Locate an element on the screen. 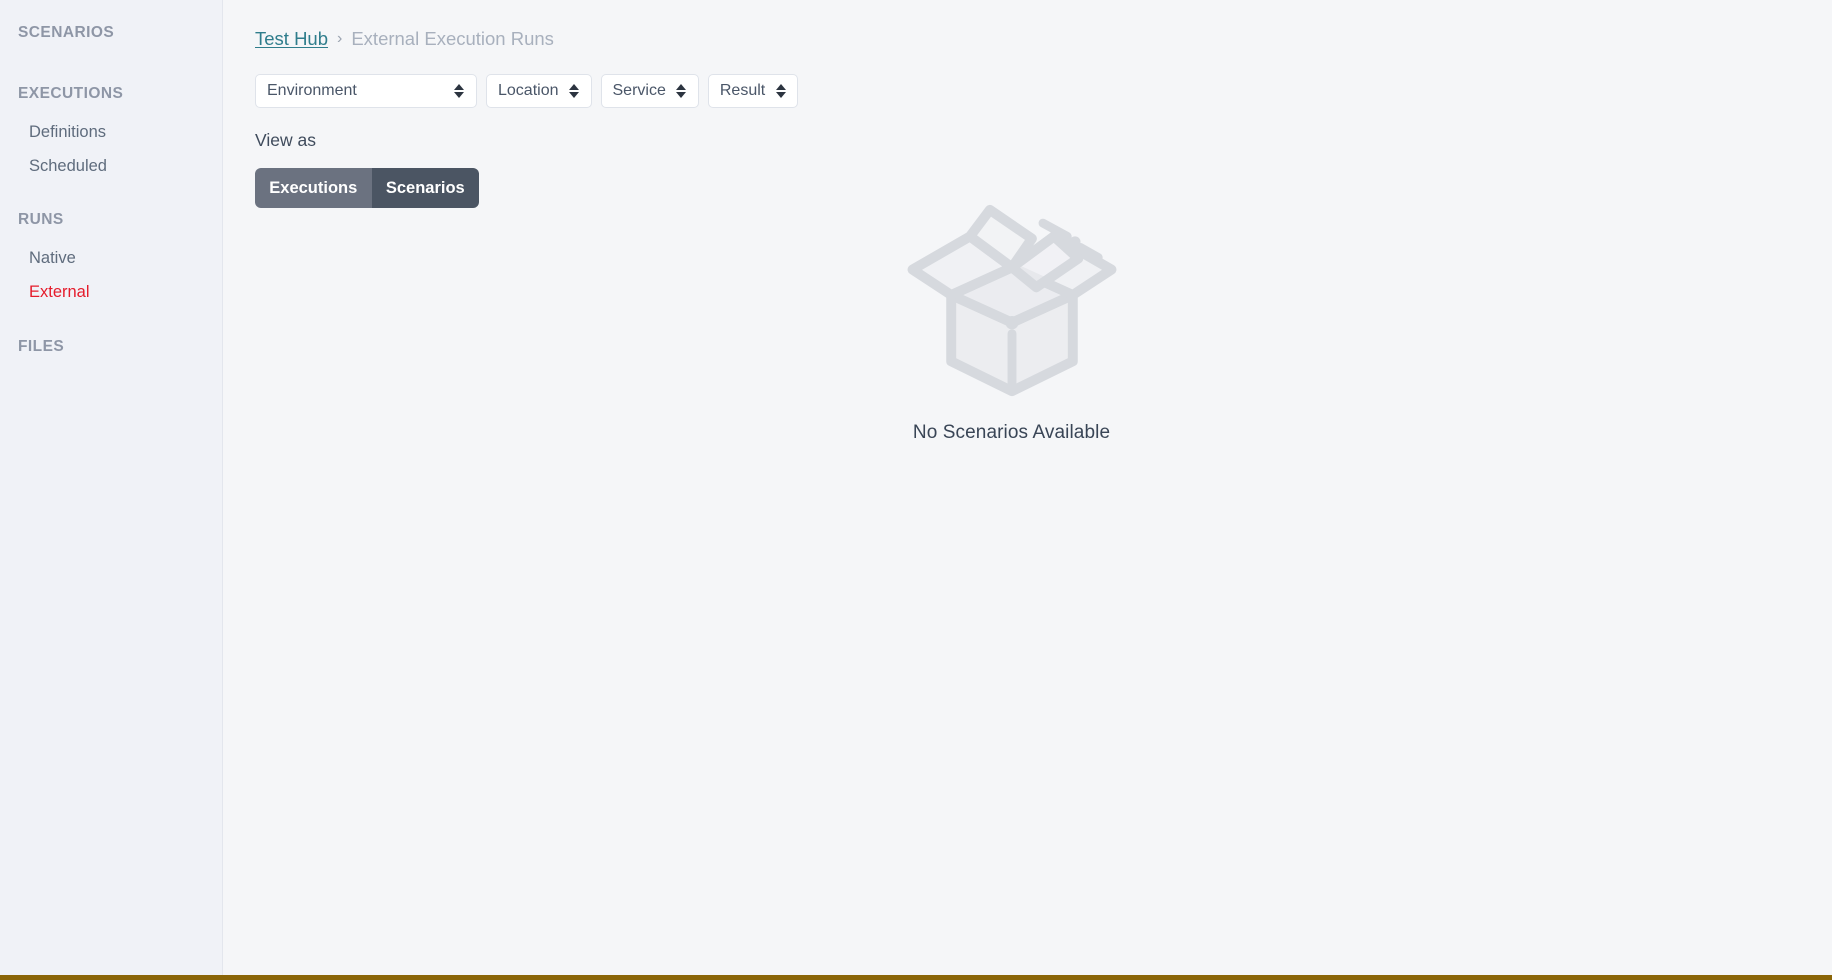  filter-select-environment-label: Environment is located at coordinates (312, 90).